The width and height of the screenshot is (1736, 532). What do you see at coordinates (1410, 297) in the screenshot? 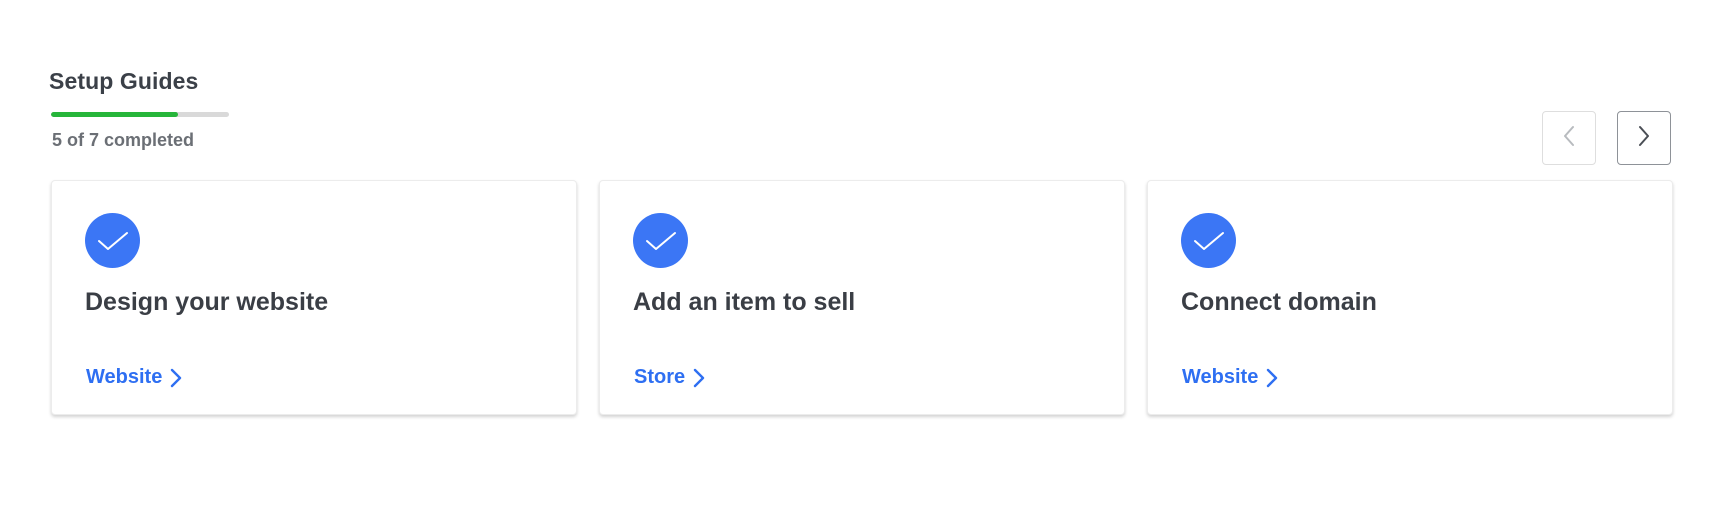
I see `guide-card: Connect domain Website` at bounding box center [1410, 297].